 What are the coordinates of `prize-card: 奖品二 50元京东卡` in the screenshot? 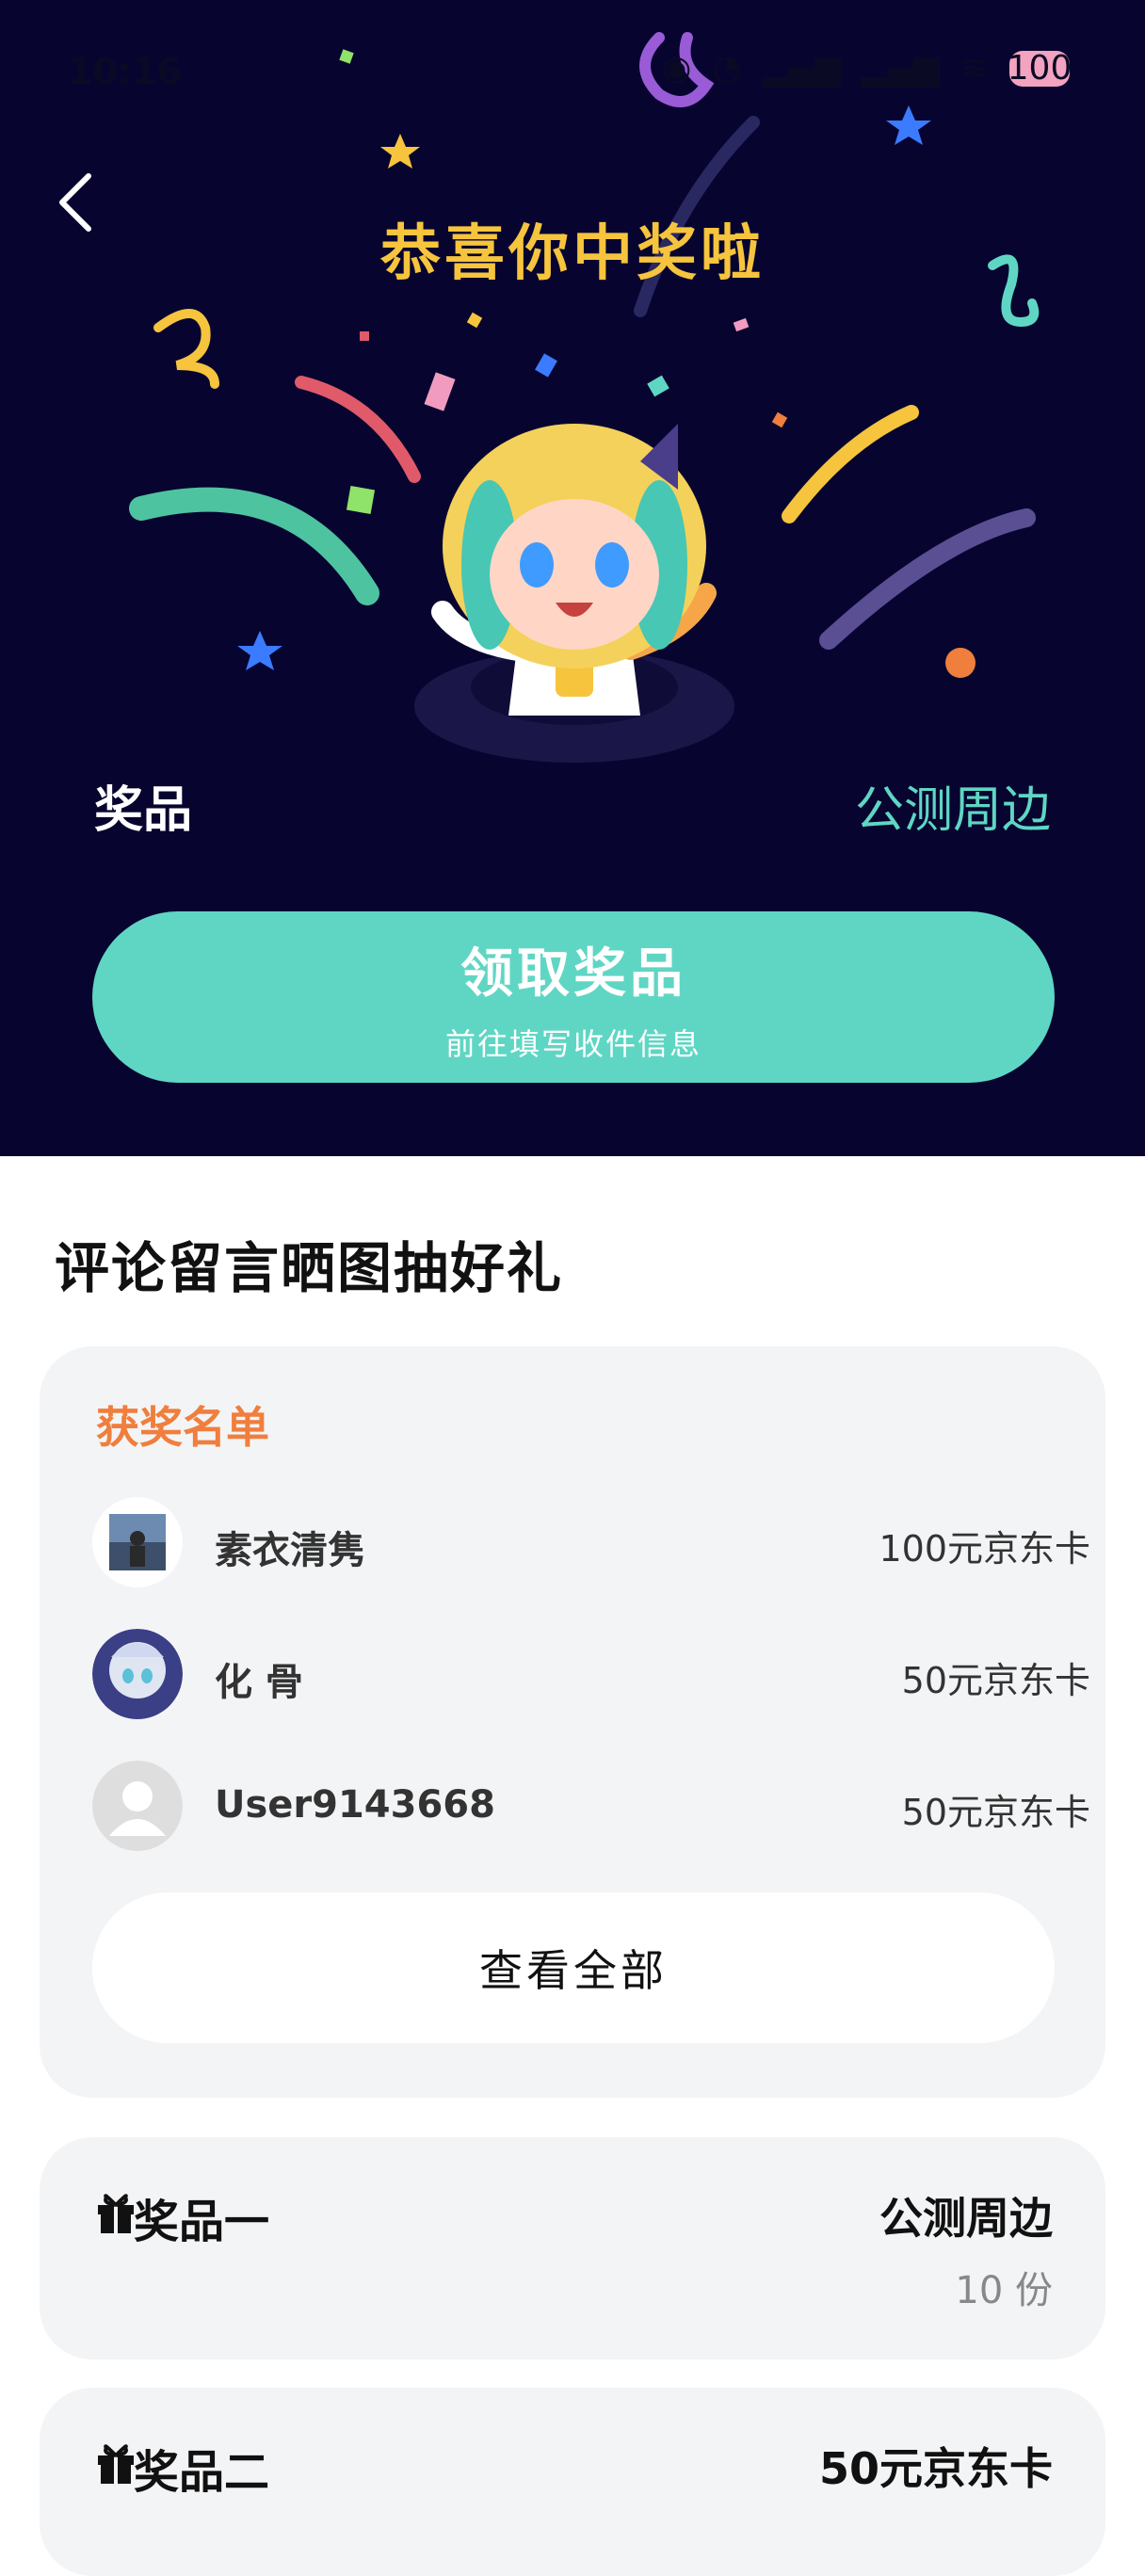 It's located at (572, 2482).